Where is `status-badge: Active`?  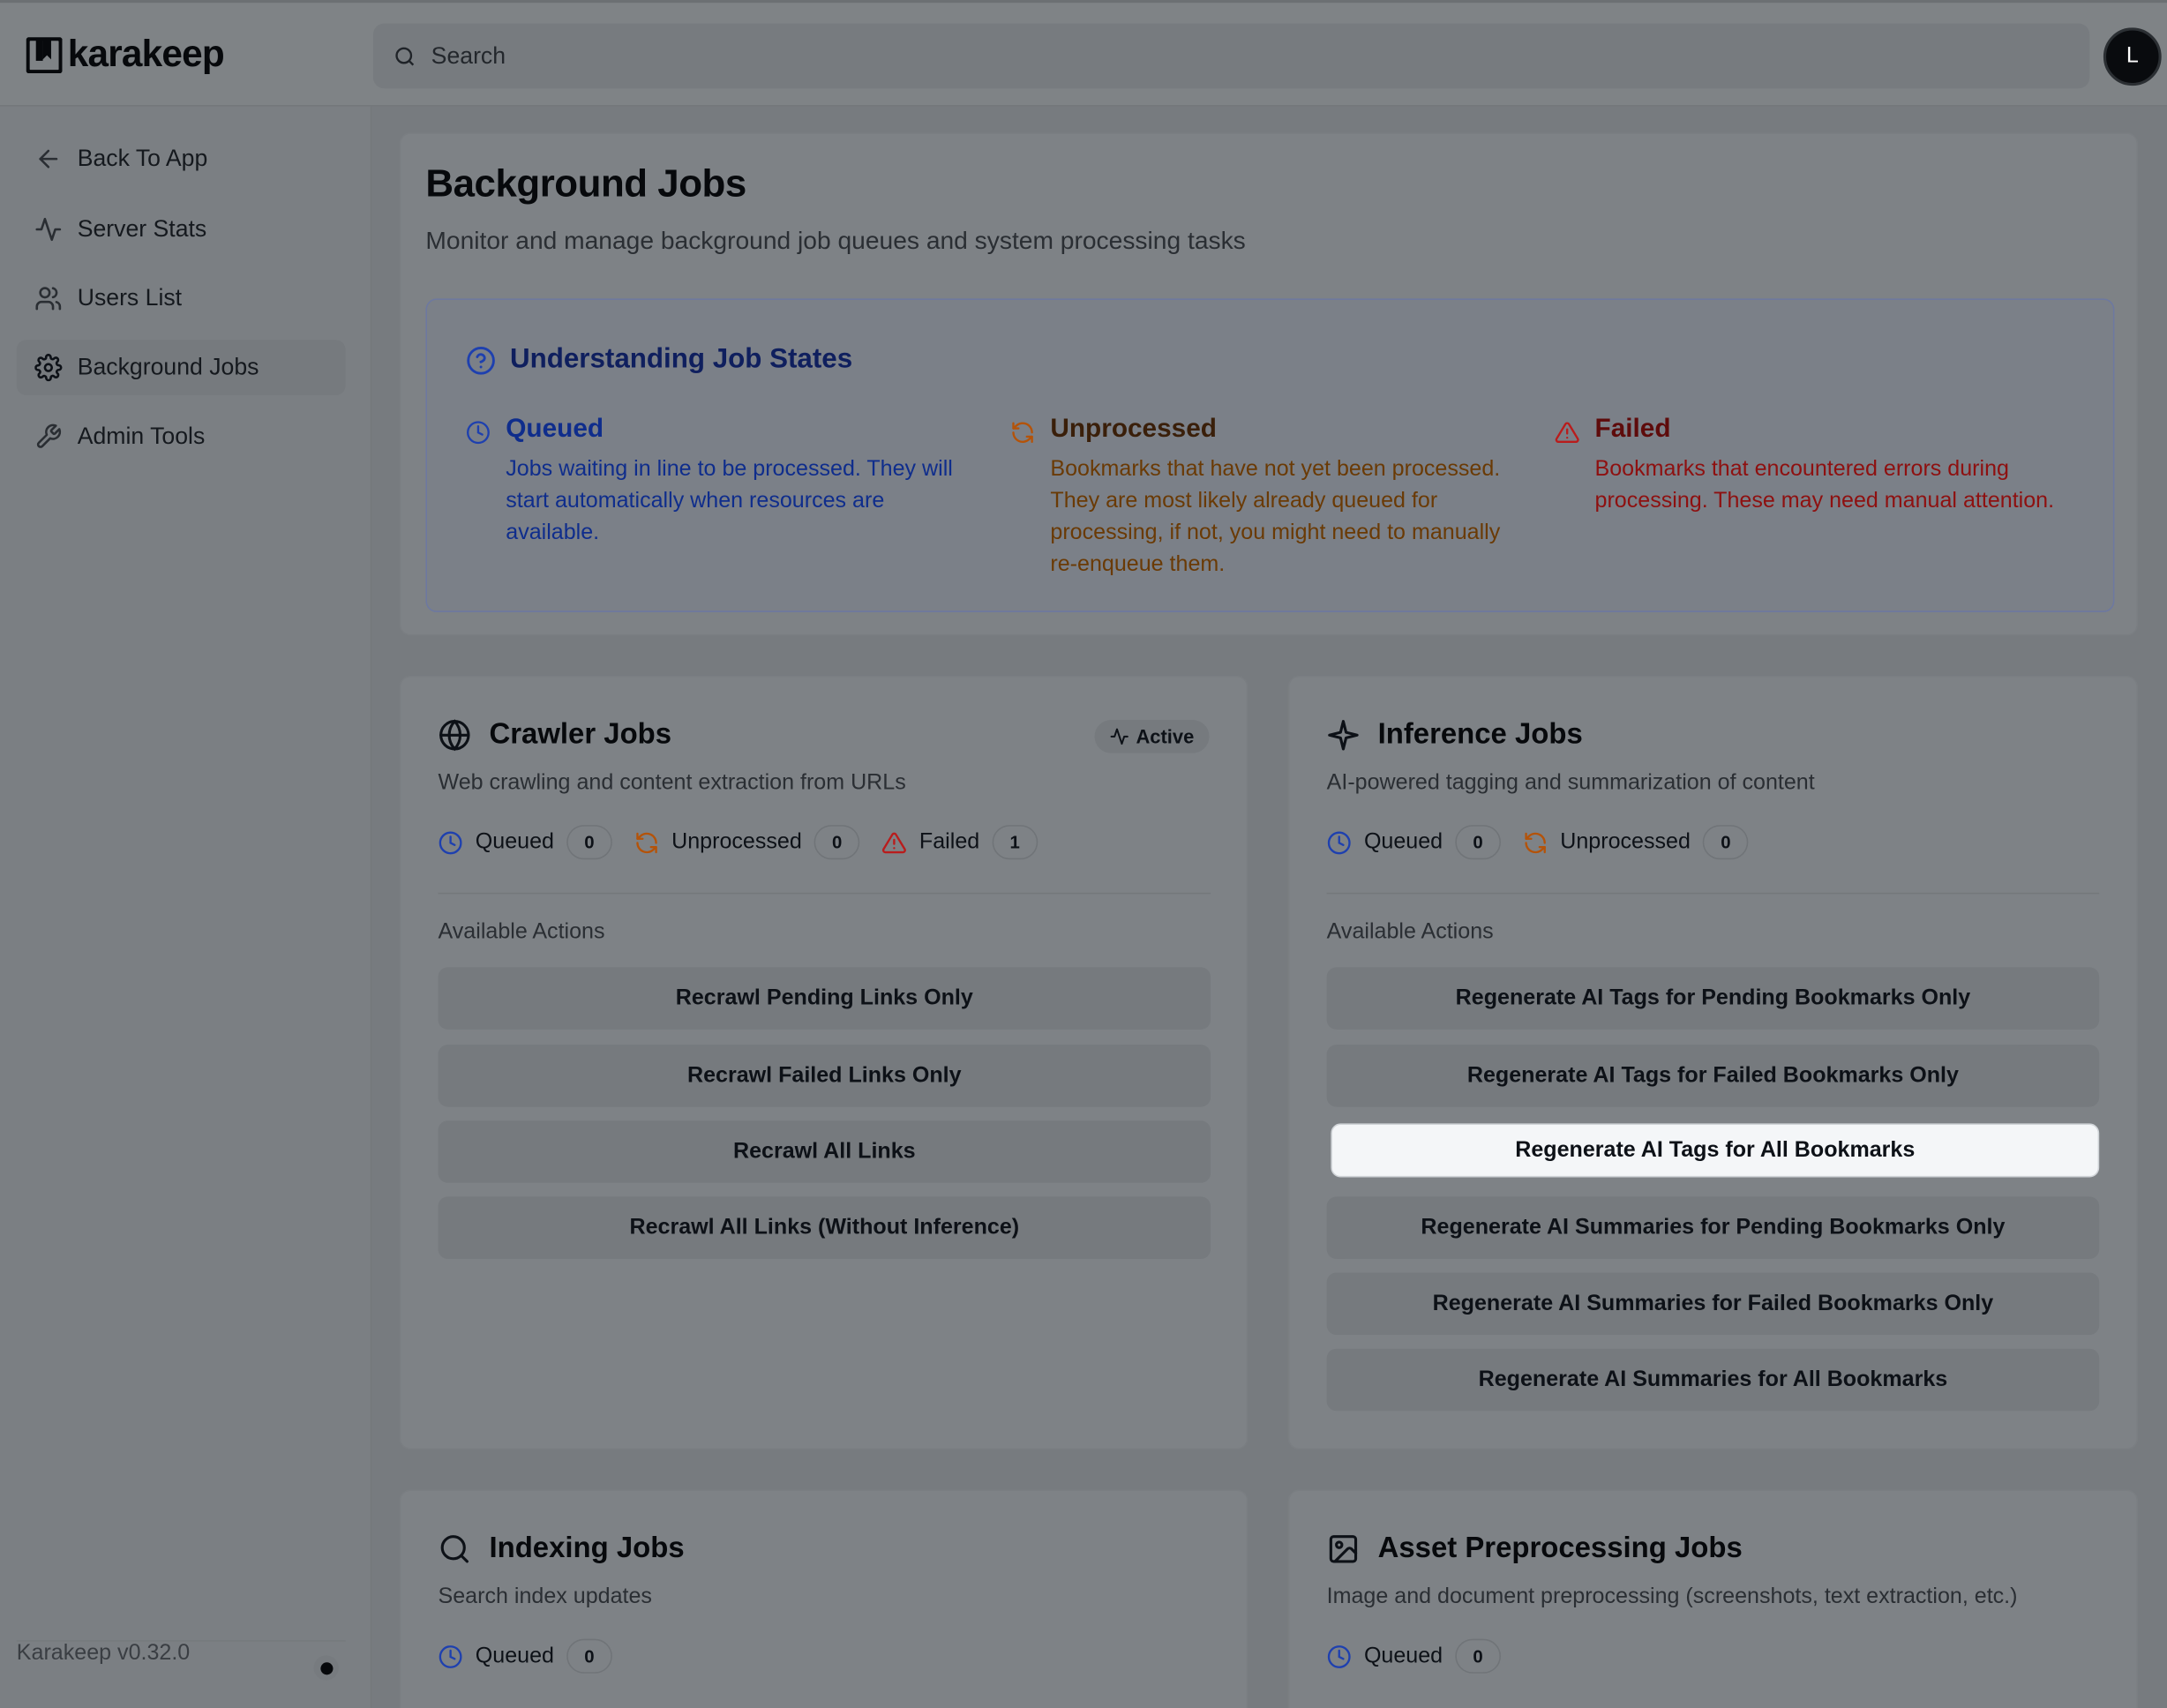
status-badge: Active is located at coordinates (1152, 736).